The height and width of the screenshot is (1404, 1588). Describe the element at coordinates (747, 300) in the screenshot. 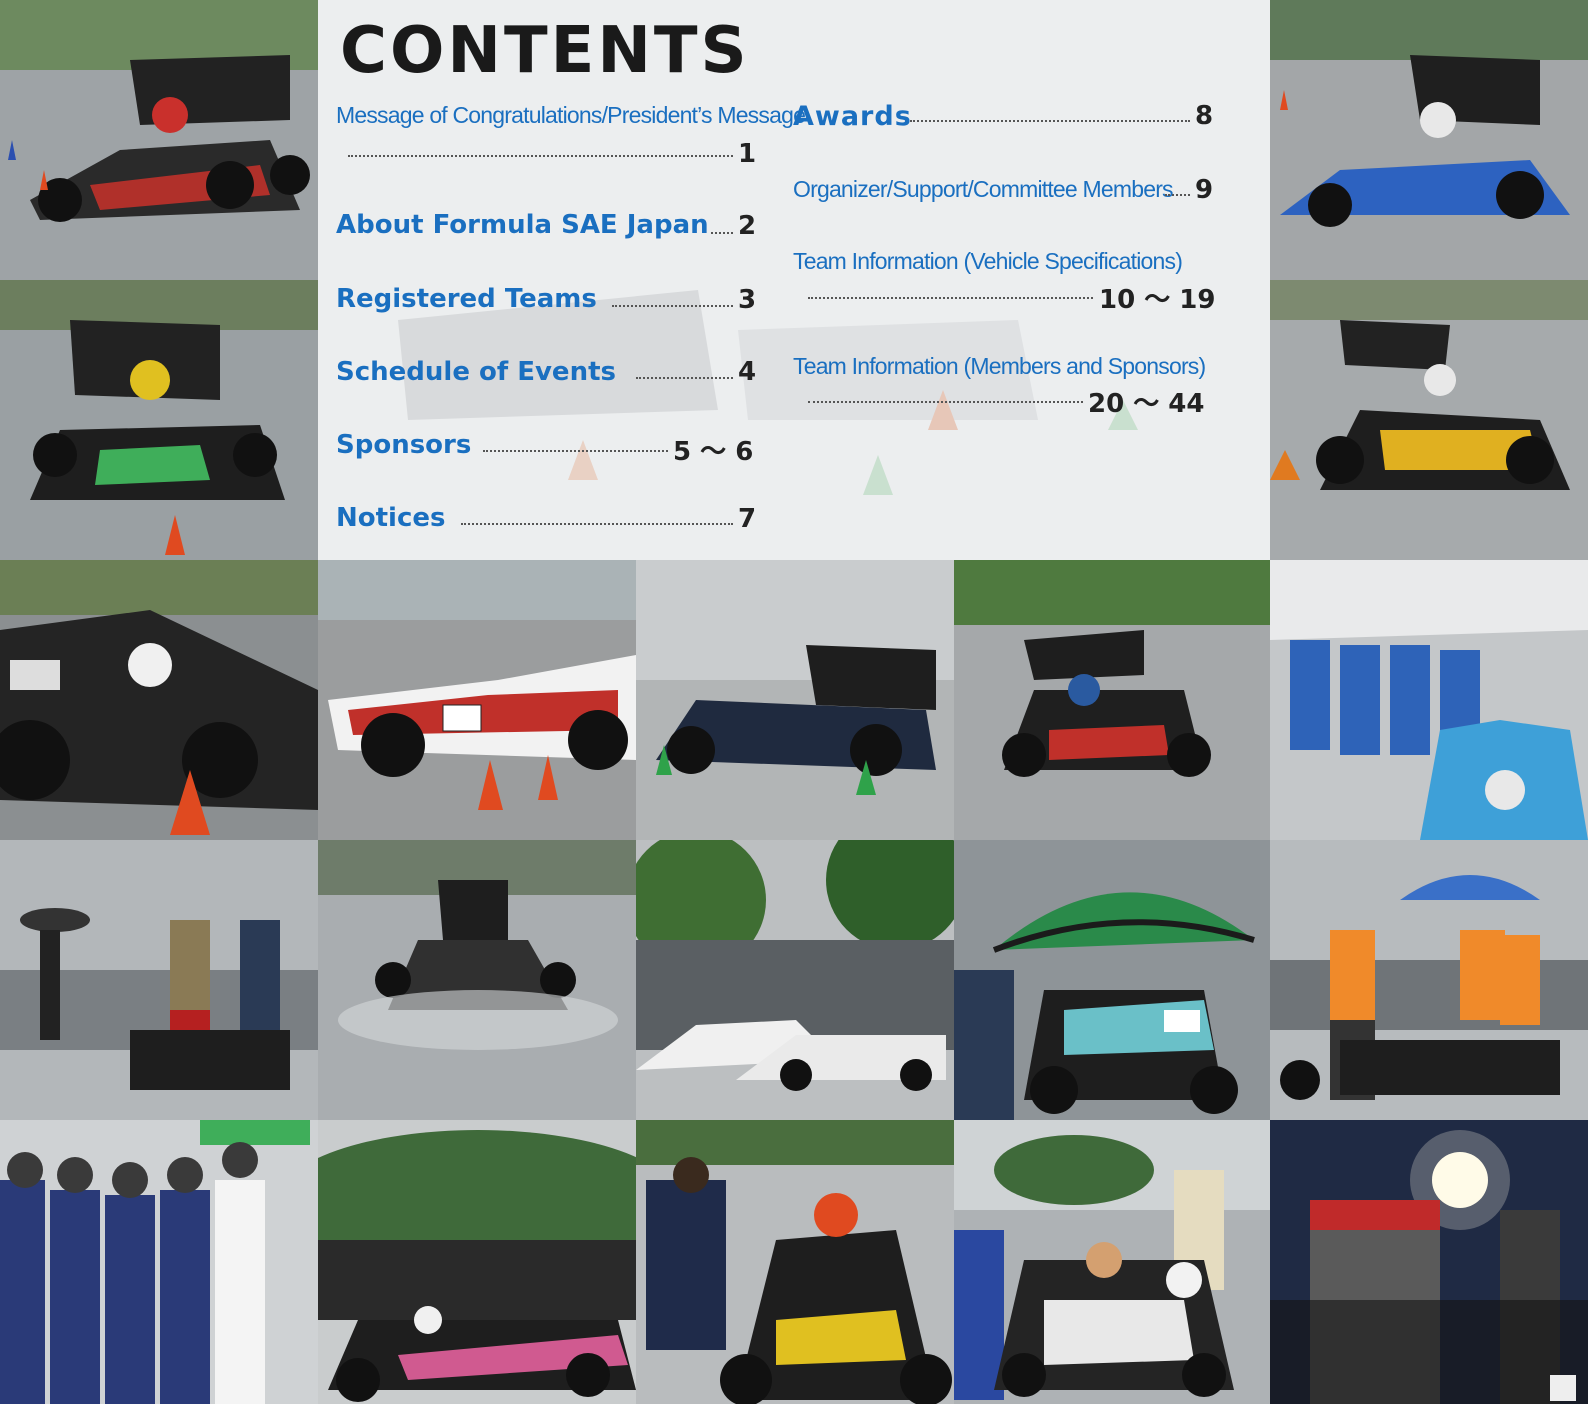

I see `toc-page-registered-teams: 3` at that location.